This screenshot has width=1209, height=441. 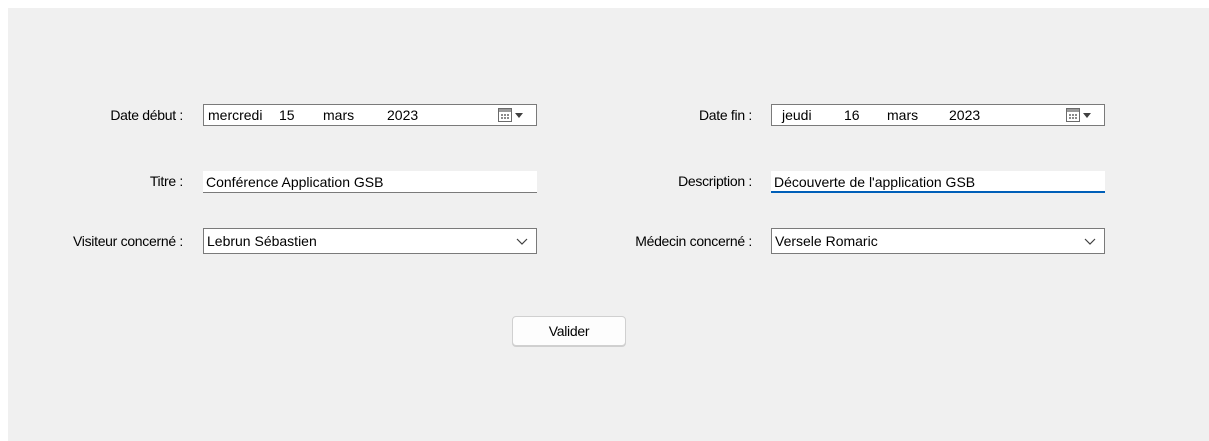 What do you see at coordinates (287, 115) in the screenshot?
I see `date-debut-day: 15` at bounding box center [287, 115].